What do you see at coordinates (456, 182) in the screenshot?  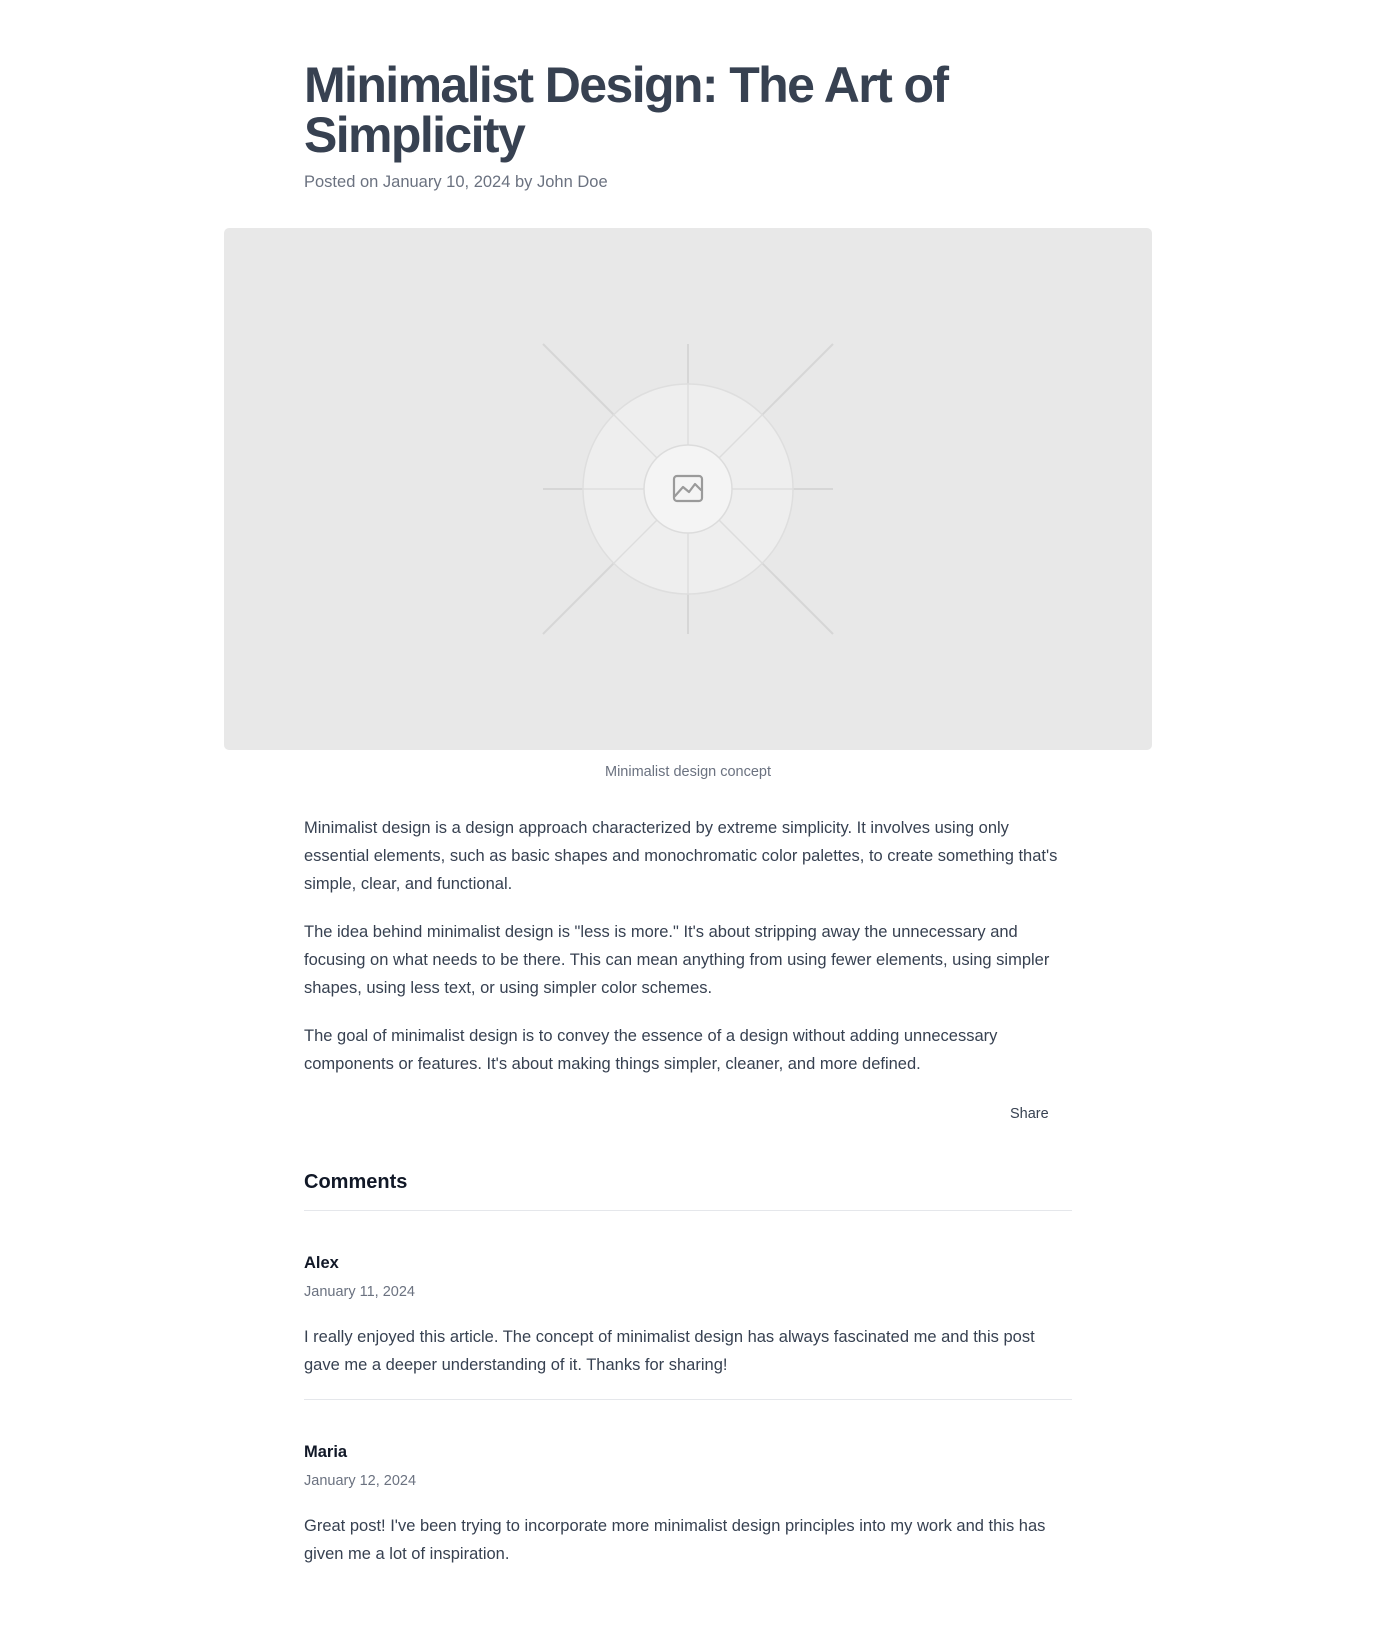 I see `post-meta: Posted on January 10, 2024 by John Doe` at bounding box center [456, 182].